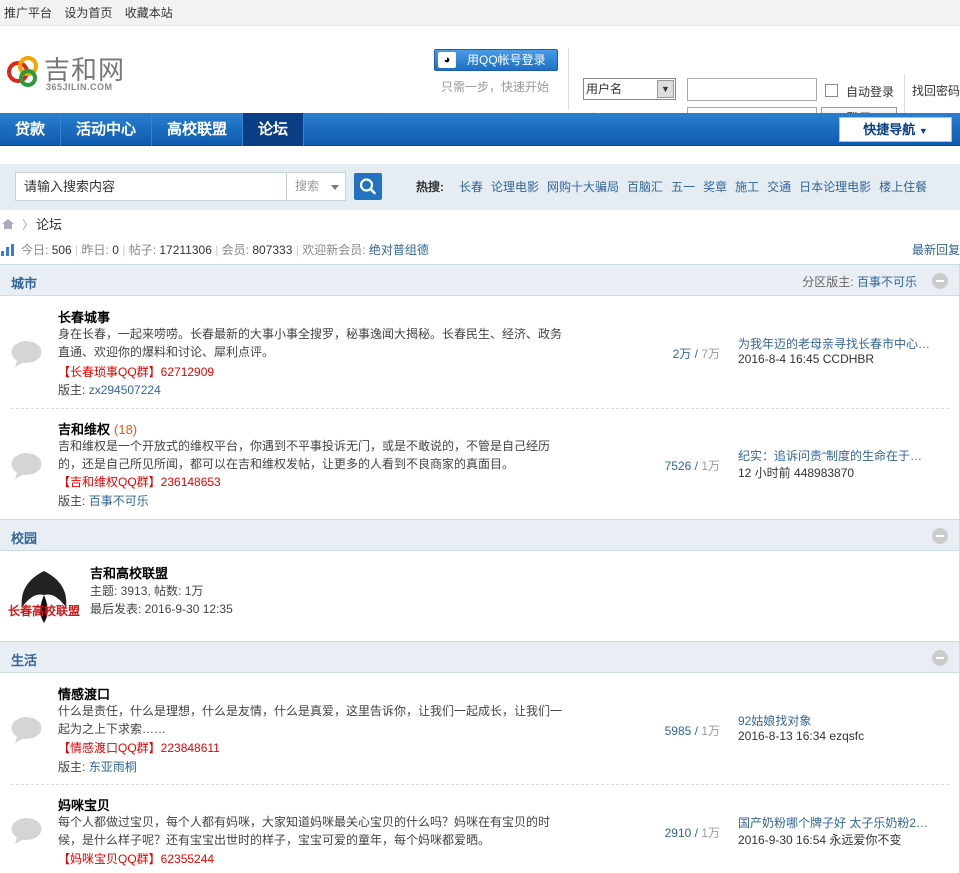  Describe the element at coordinates (583, 187) in the screenshot. I see `hot-search-item: 网购十大骗局` at that location.